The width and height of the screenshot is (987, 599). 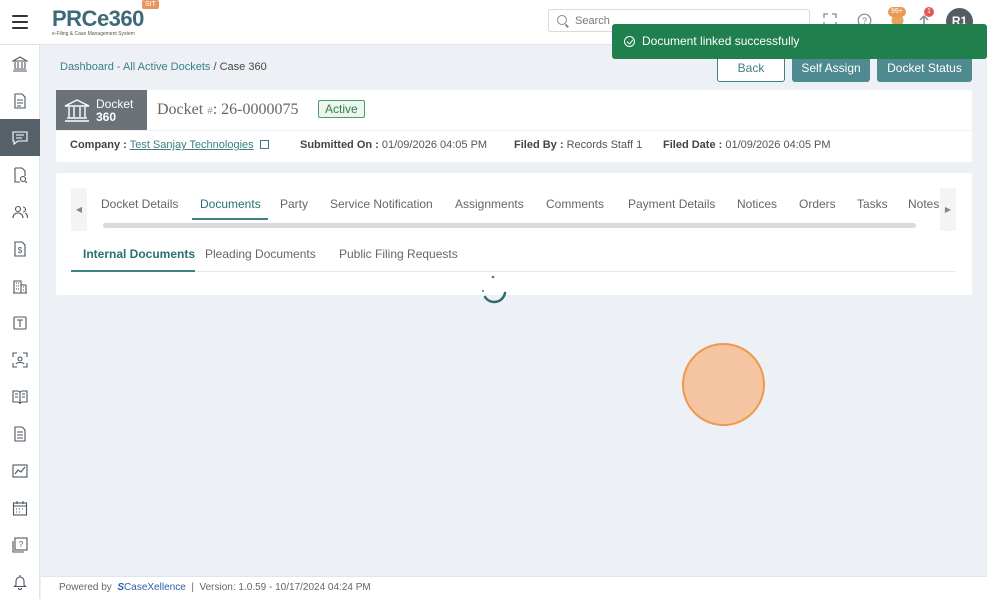 What do you see at coordinates (139, 254) in the screenshot?
I see `subtab-internal-documents: Internal Documents` at bounding box center [139, 254].